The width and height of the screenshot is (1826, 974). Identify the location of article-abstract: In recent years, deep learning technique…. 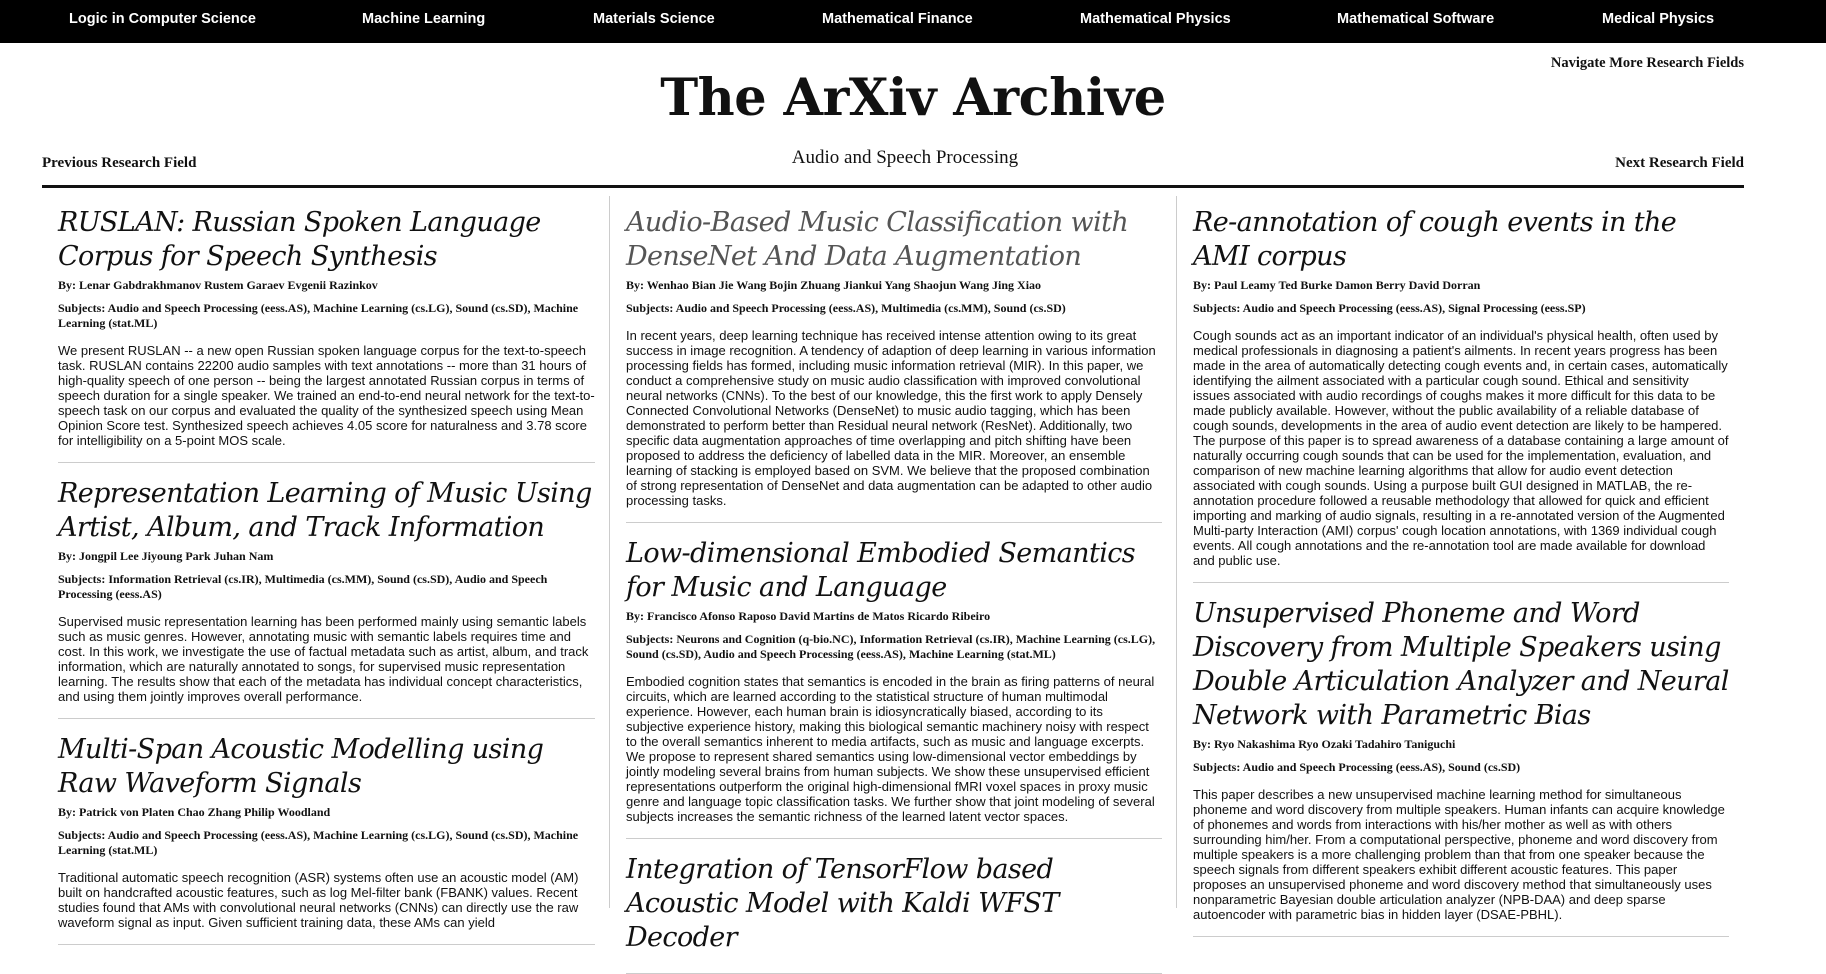
(891, 418).